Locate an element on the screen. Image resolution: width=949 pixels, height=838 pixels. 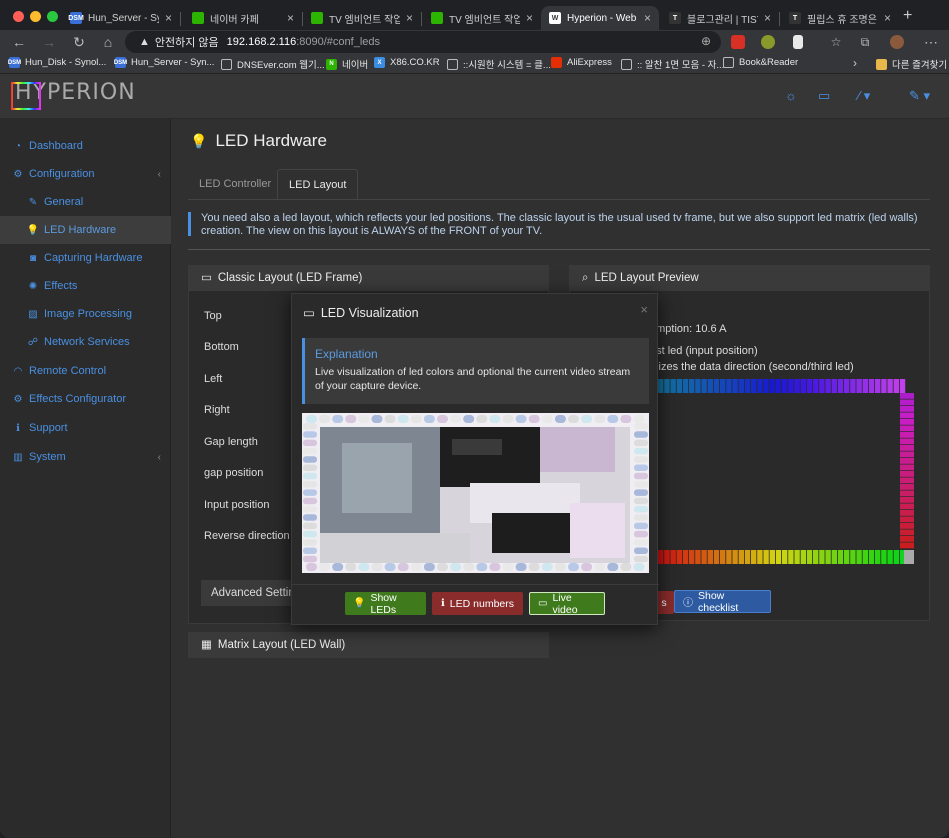
sidebar-item-led-hardware: 💡 LED Hardware is located at coordinates (85, 230).